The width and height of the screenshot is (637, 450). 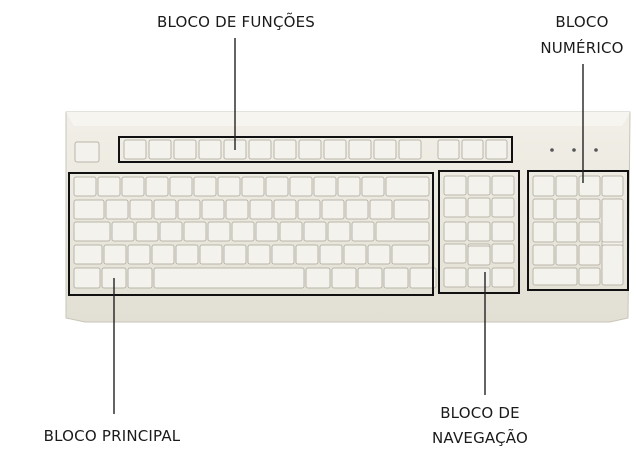 What do you see at coordinates (229, 278) in the screenshot?
I see `spacebar` at bounding box center [229, 278].